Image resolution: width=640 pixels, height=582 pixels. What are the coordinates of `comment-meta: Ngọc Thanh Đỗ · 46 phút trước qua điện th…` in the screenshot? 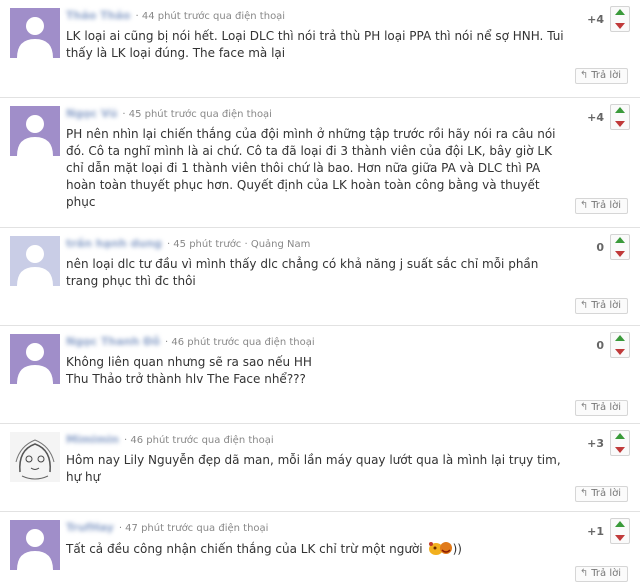 It's located at (190, 341).